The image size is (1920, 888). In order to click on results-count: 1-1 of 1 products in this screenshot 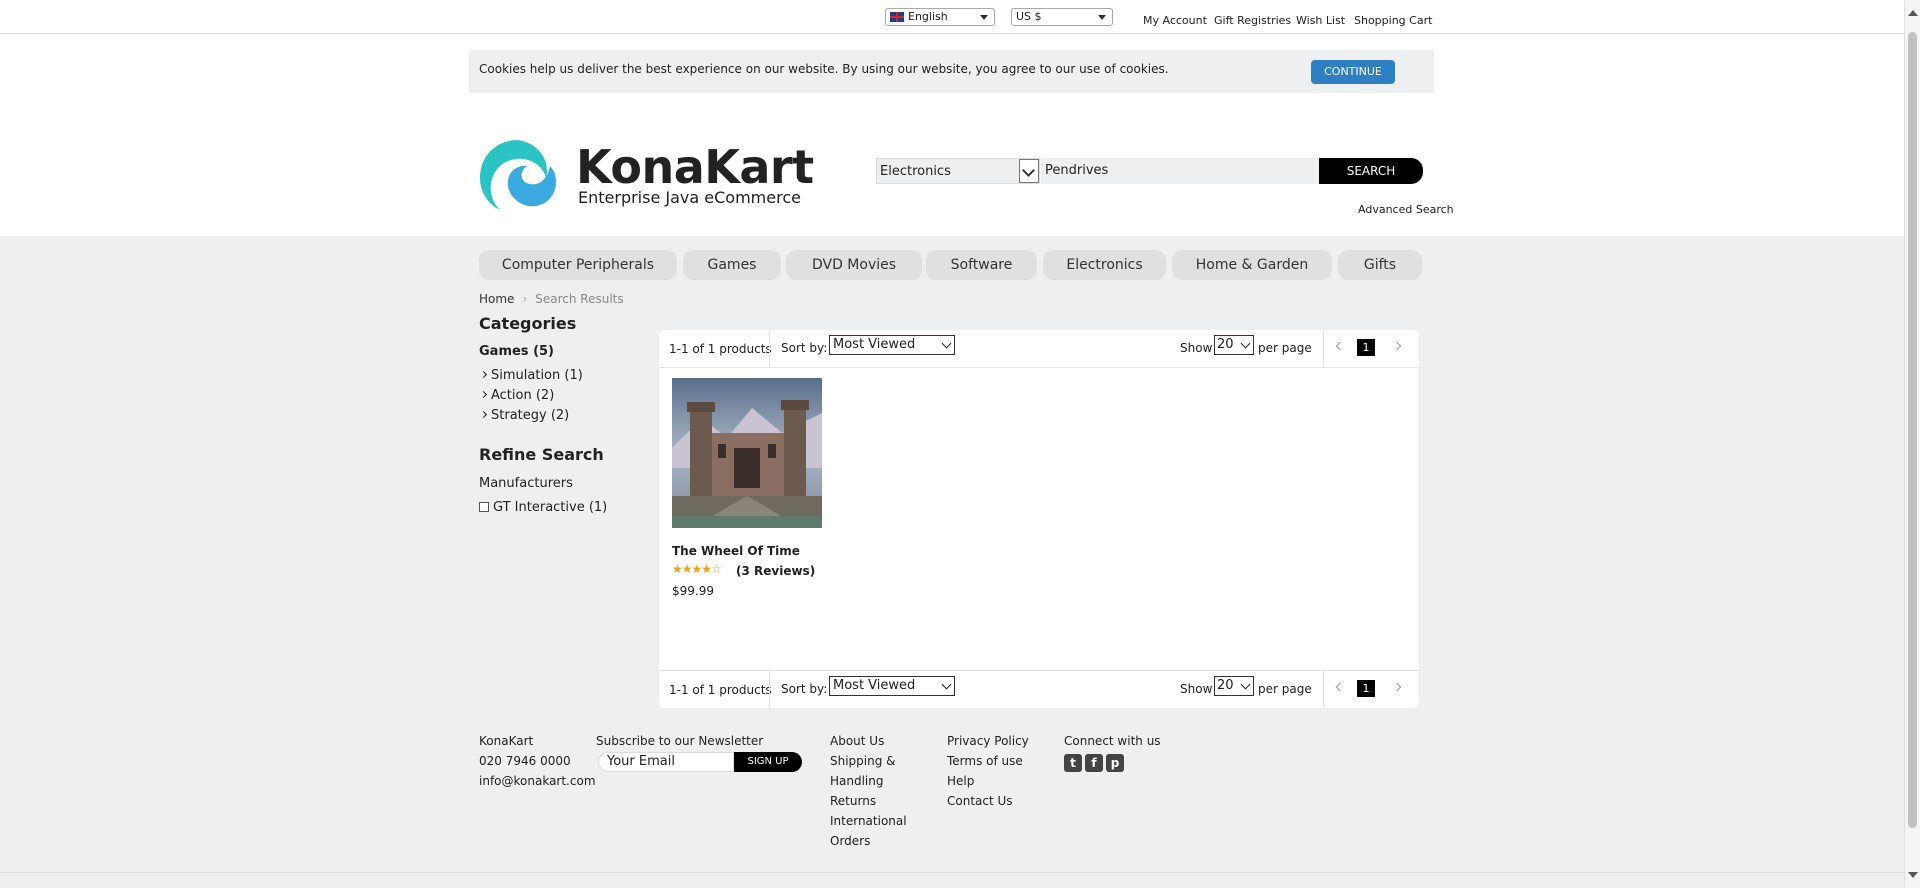, I will do `click(720, 690)`.